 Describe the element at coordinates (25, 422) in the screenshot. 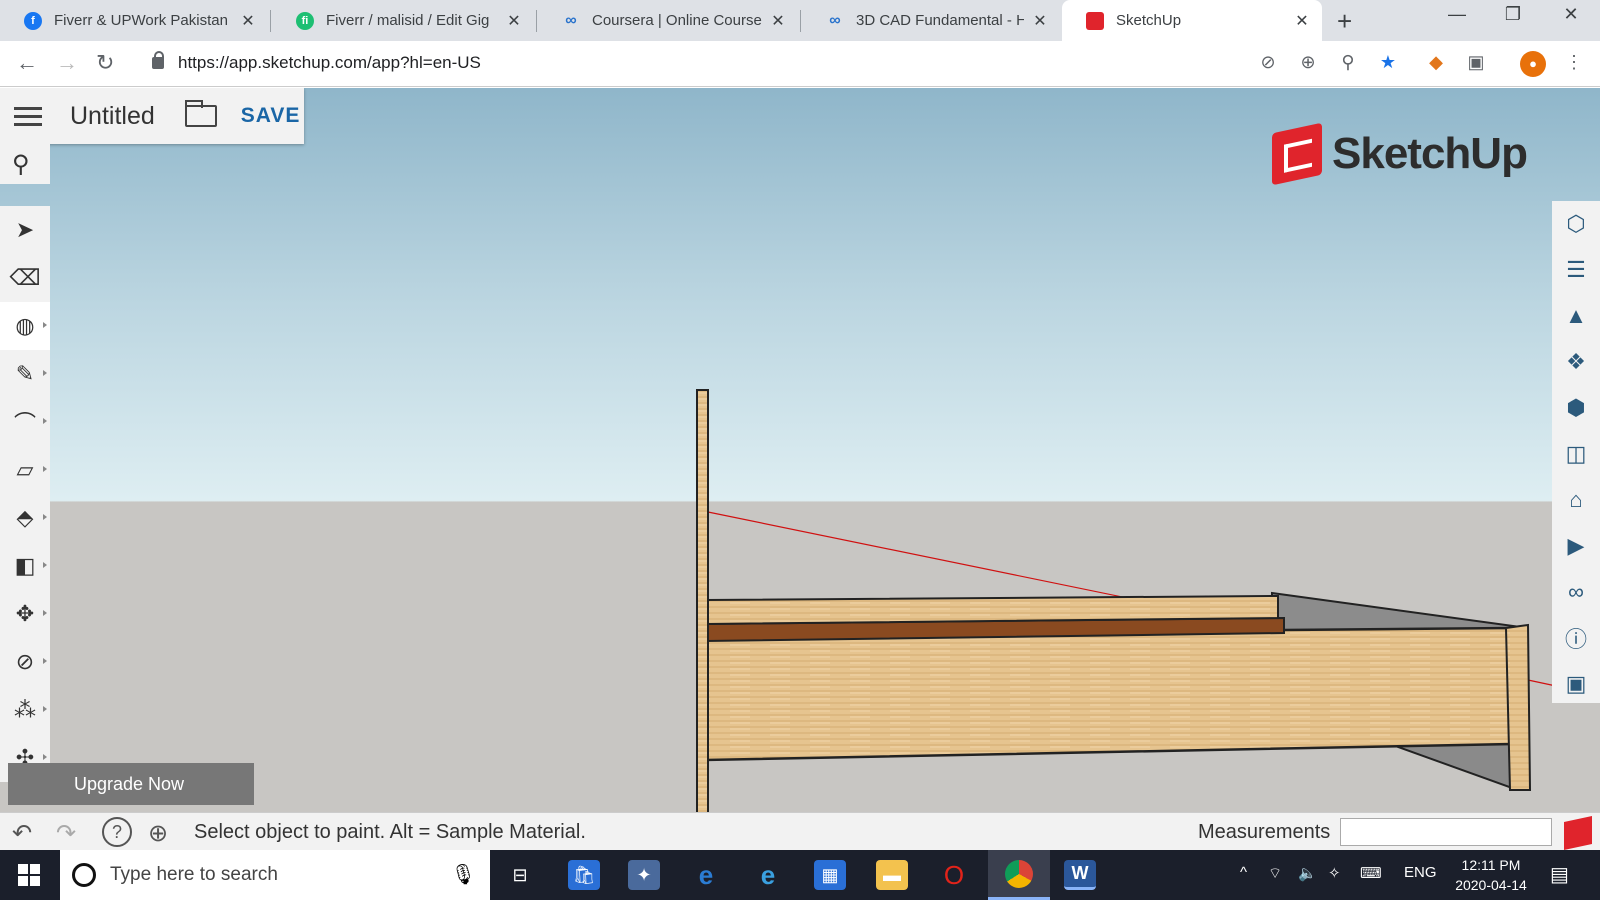

I see `arc-tool: ⌒` at that location.